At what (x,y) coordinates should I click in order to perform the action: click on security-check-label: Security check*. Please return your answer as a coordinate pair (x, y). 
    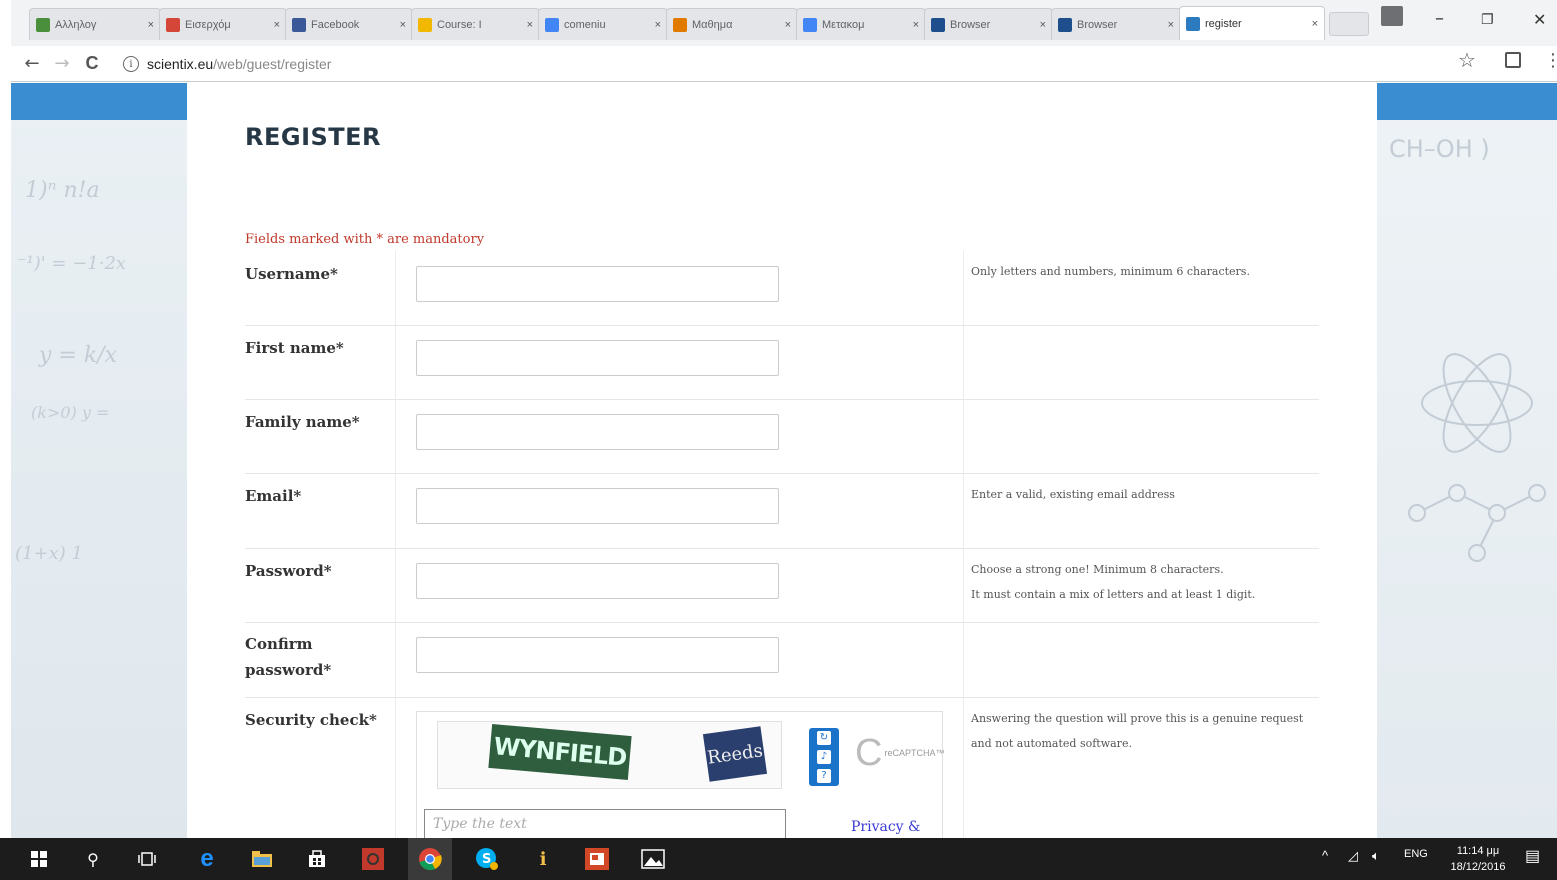
    Looking at the image, I should click on (311, 720).